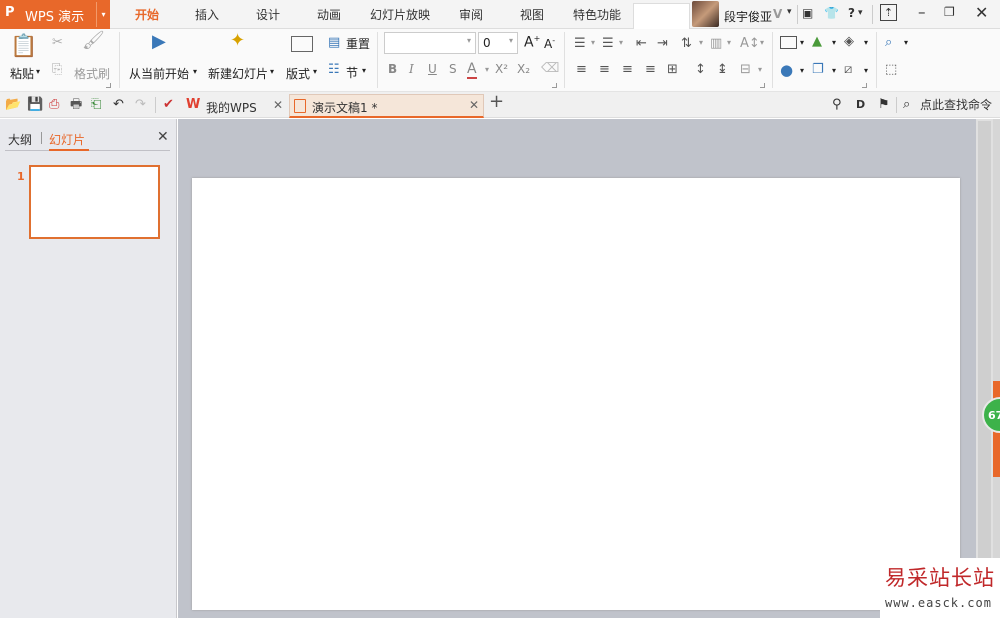  What do you see at coordinates (430, 43) in the screenshot?
I see `font-name-combo` at bounding box center [430, 43].